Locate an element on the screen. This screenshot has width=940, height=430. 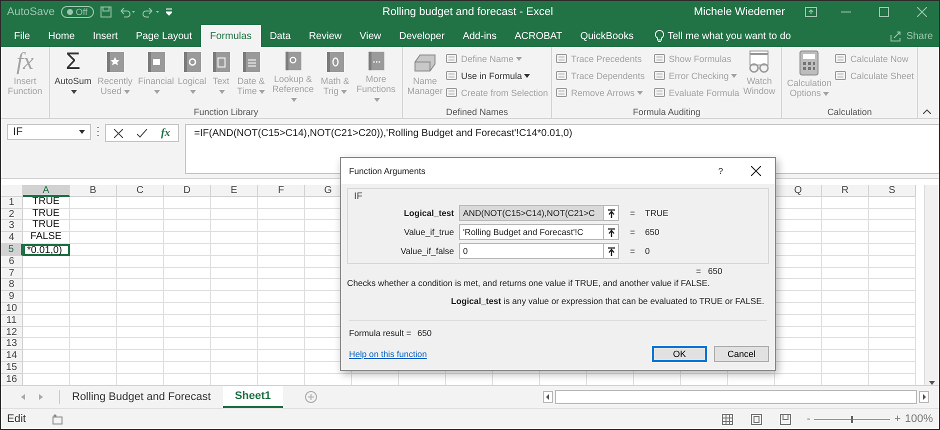
column-header: A is located at coordinates (46, 191).